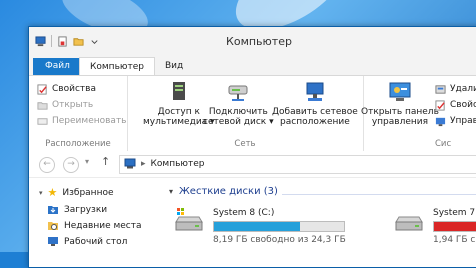  What do you see at coordinates (74, 89) in the screenshot?
I see `properties-label: Свойства` at bounding box center [74, 89].